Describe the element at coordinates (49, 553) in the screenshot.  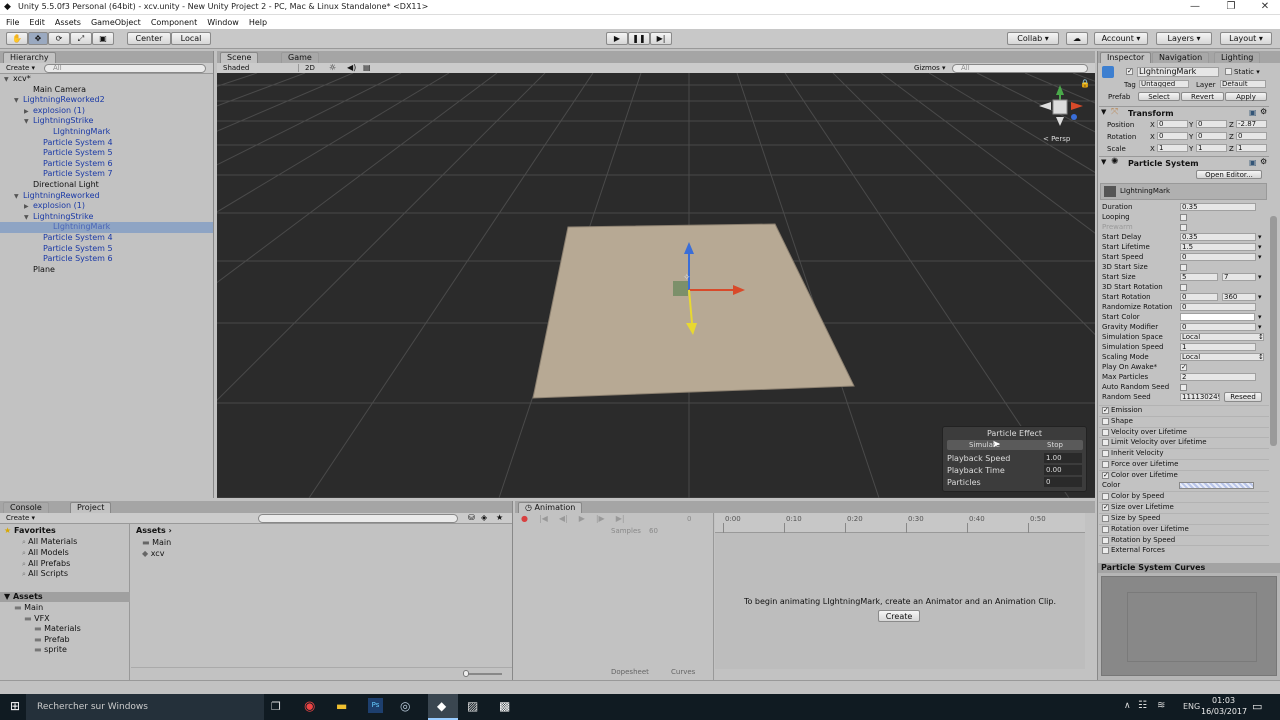
I see `favorite-item: ⌕ All Models` at that location.